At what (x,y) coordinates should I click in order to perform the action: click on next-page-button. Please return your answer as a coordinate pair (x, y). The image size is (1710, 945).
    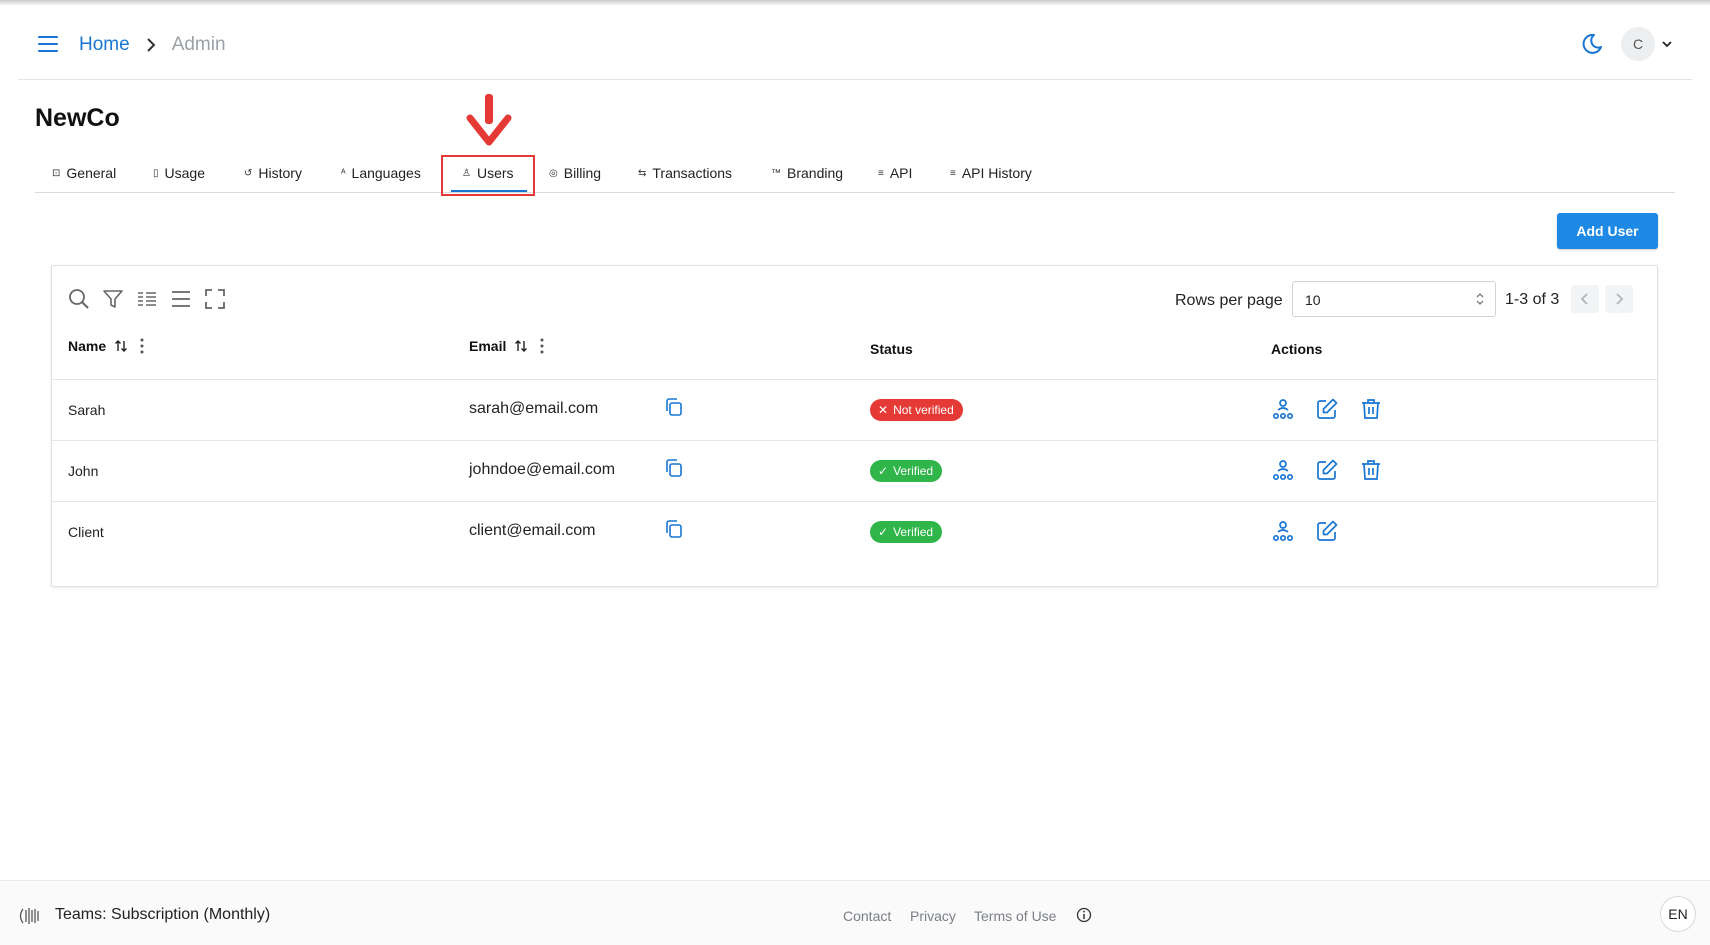
    Looking at the image, I should click on (1619, 299).